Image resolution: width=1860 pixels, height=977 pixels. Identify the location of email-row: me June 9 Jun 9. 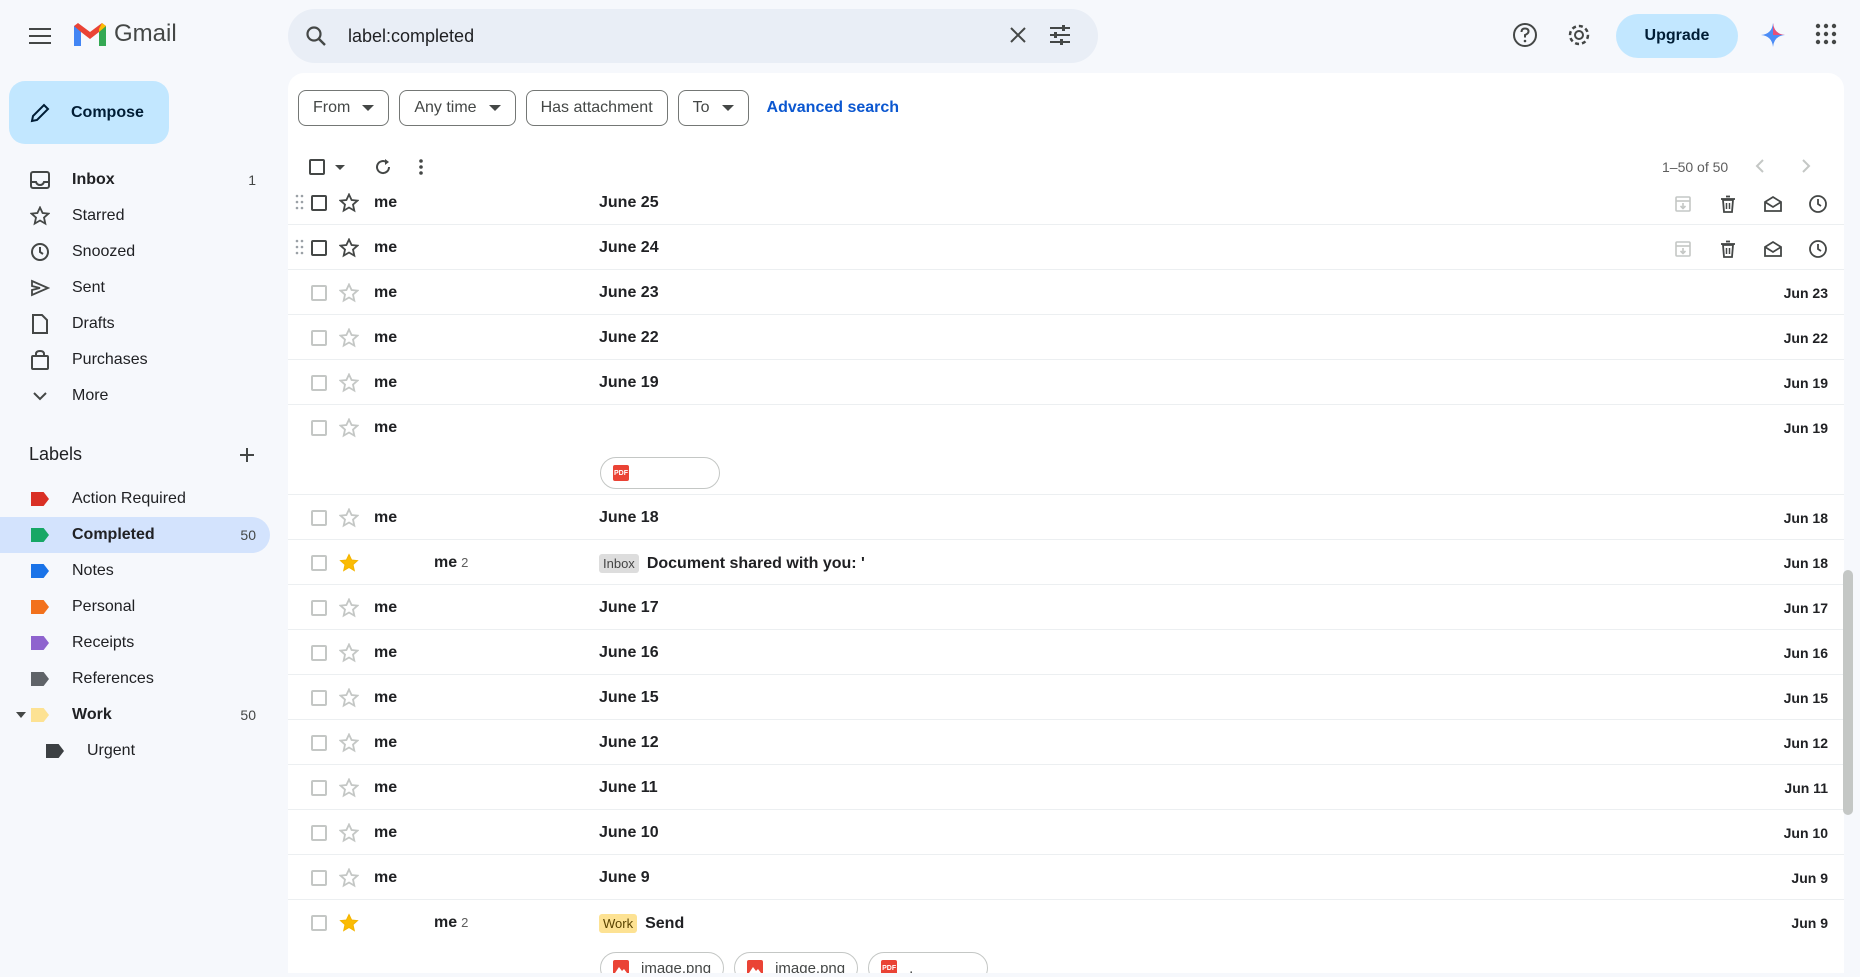
(1066, 877).